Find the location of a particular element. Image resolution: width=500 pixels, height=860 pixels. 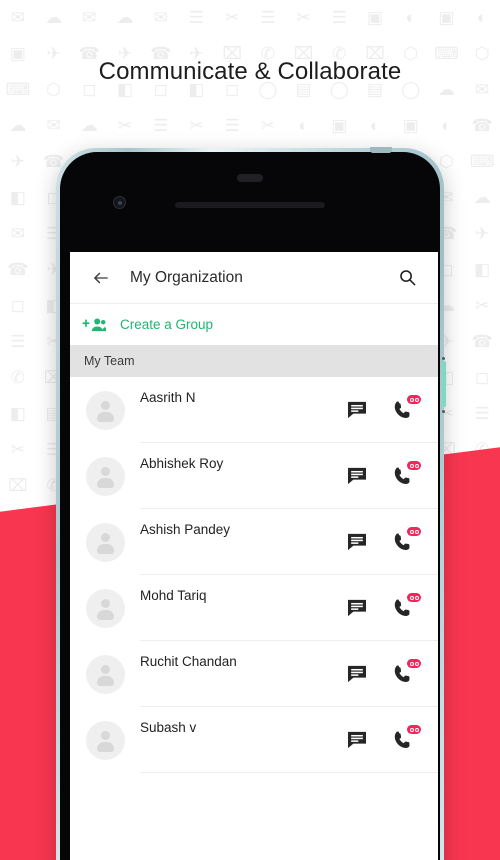

watermark-glyph: ⌨ is located at coordinates (482, 161).